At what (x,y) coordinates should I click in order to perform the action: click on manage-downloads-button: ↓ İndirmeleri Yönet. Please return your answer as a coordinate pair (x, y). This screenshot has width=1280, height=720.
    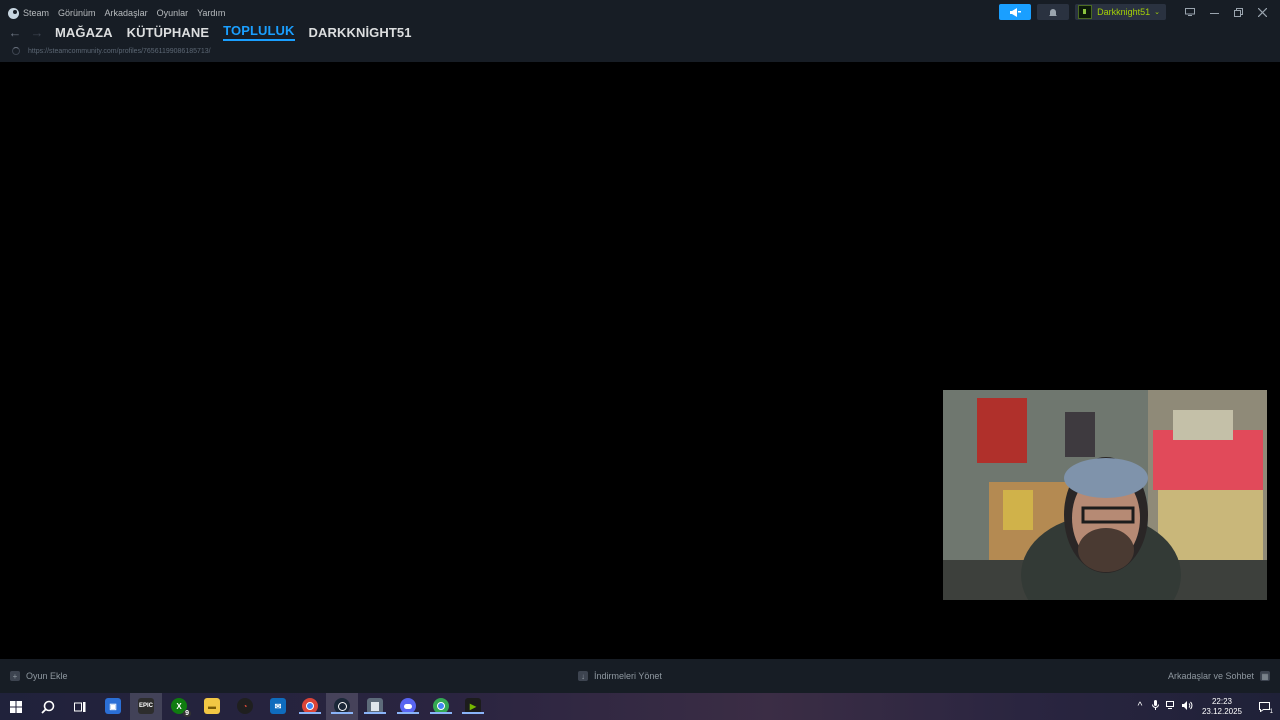
    Looking at the image, I should click on (620, 676).